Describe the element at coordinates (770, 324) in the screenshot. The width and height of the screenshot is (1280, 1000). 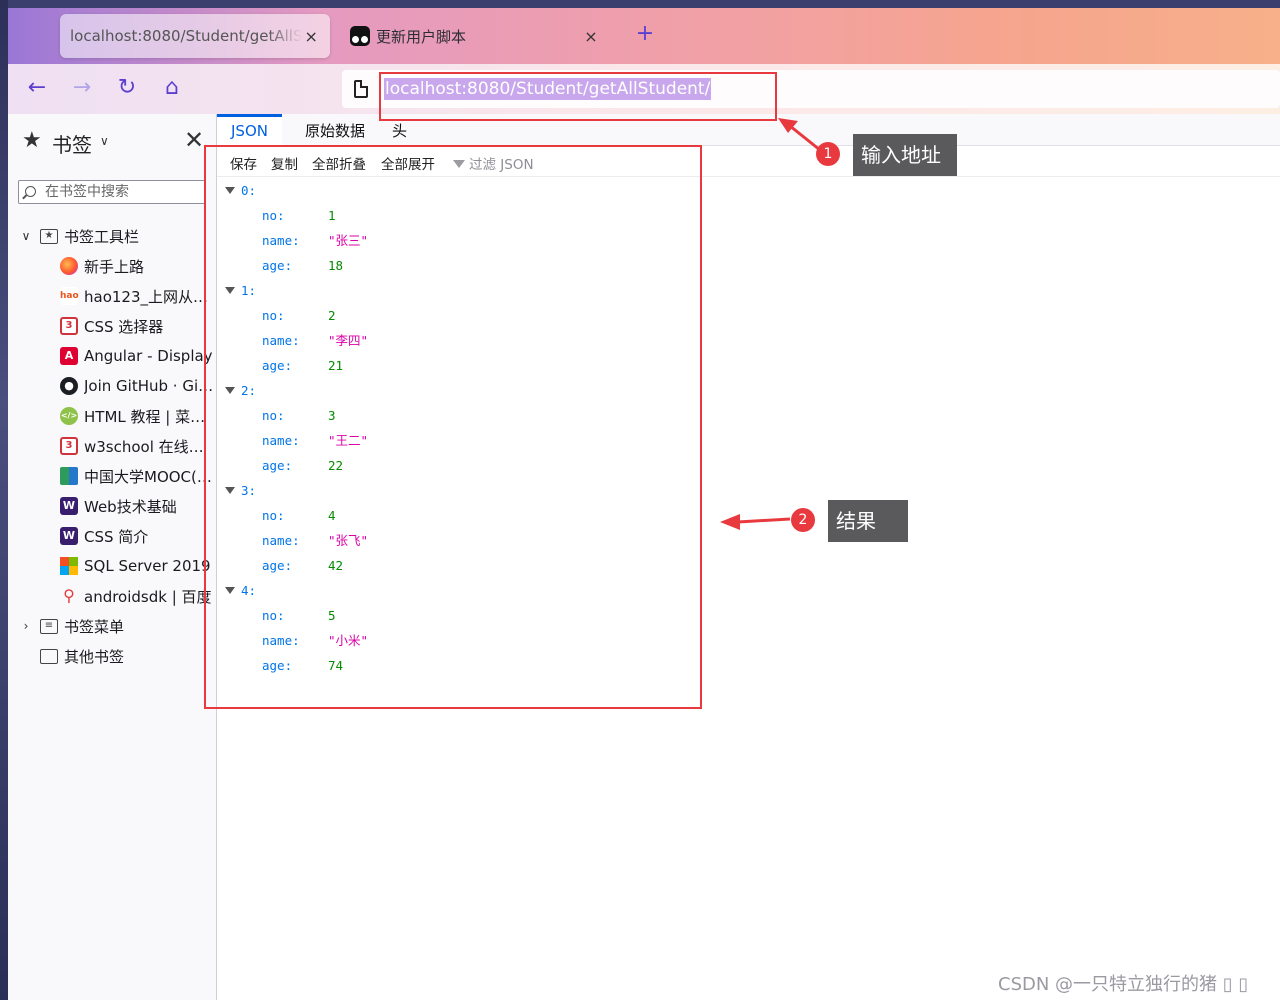
I see `annotation-arrows` at that location.